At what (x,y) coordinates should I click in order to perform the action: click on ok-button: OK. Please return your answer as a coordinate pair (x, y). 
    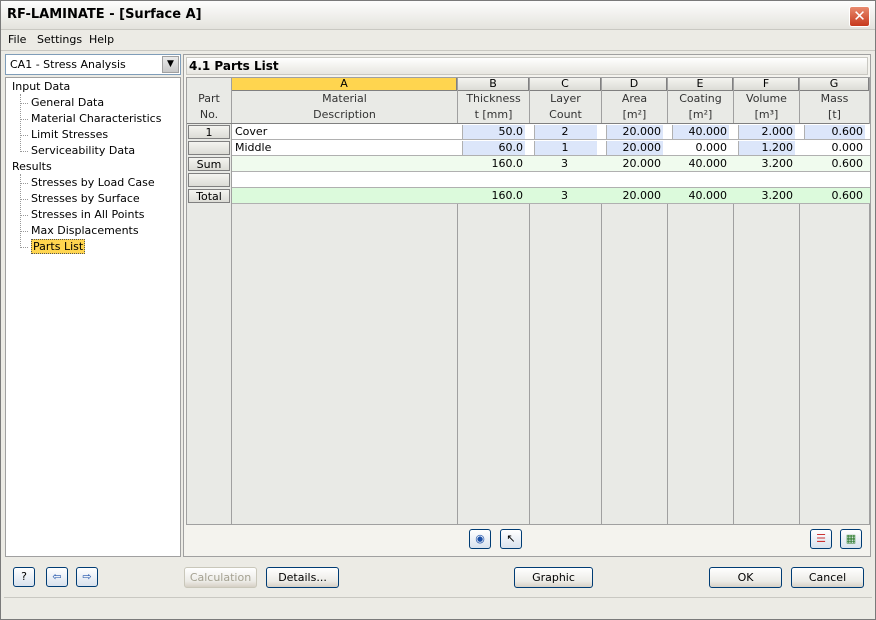
    Looking at the image, I should click on (745, 577).